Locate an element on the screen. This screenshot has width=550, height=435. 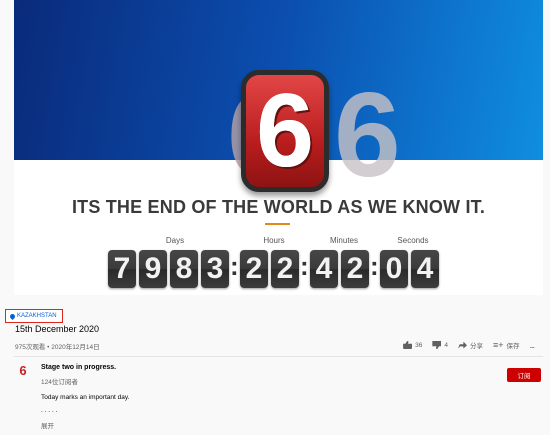
subscribe-button: 订阅 is located at coordinates (524, 375).